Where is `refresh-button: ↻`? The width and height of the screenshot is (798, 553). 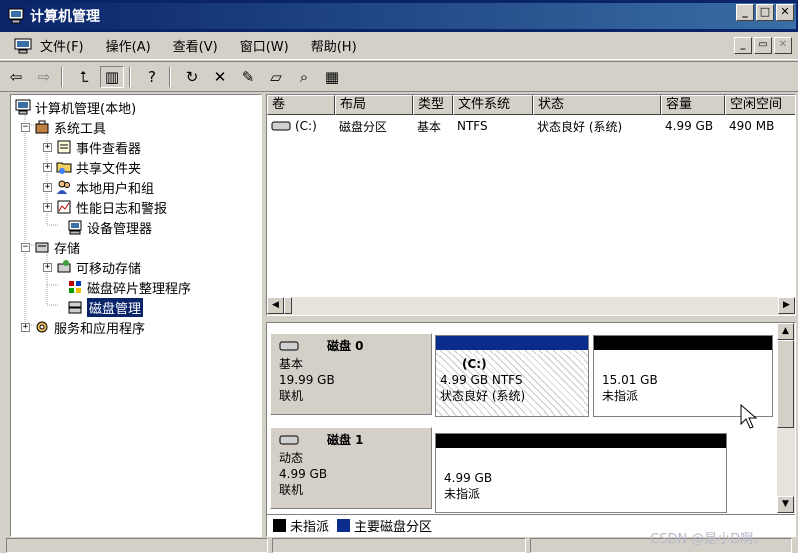 refresh-button: ↻ is located at coordinates (192, 77).